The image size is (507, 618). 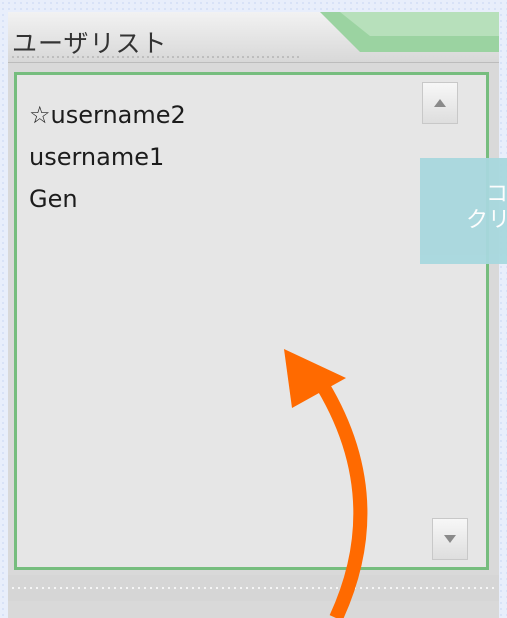 I want to click on panel-footer, so click(x=253, y=588).